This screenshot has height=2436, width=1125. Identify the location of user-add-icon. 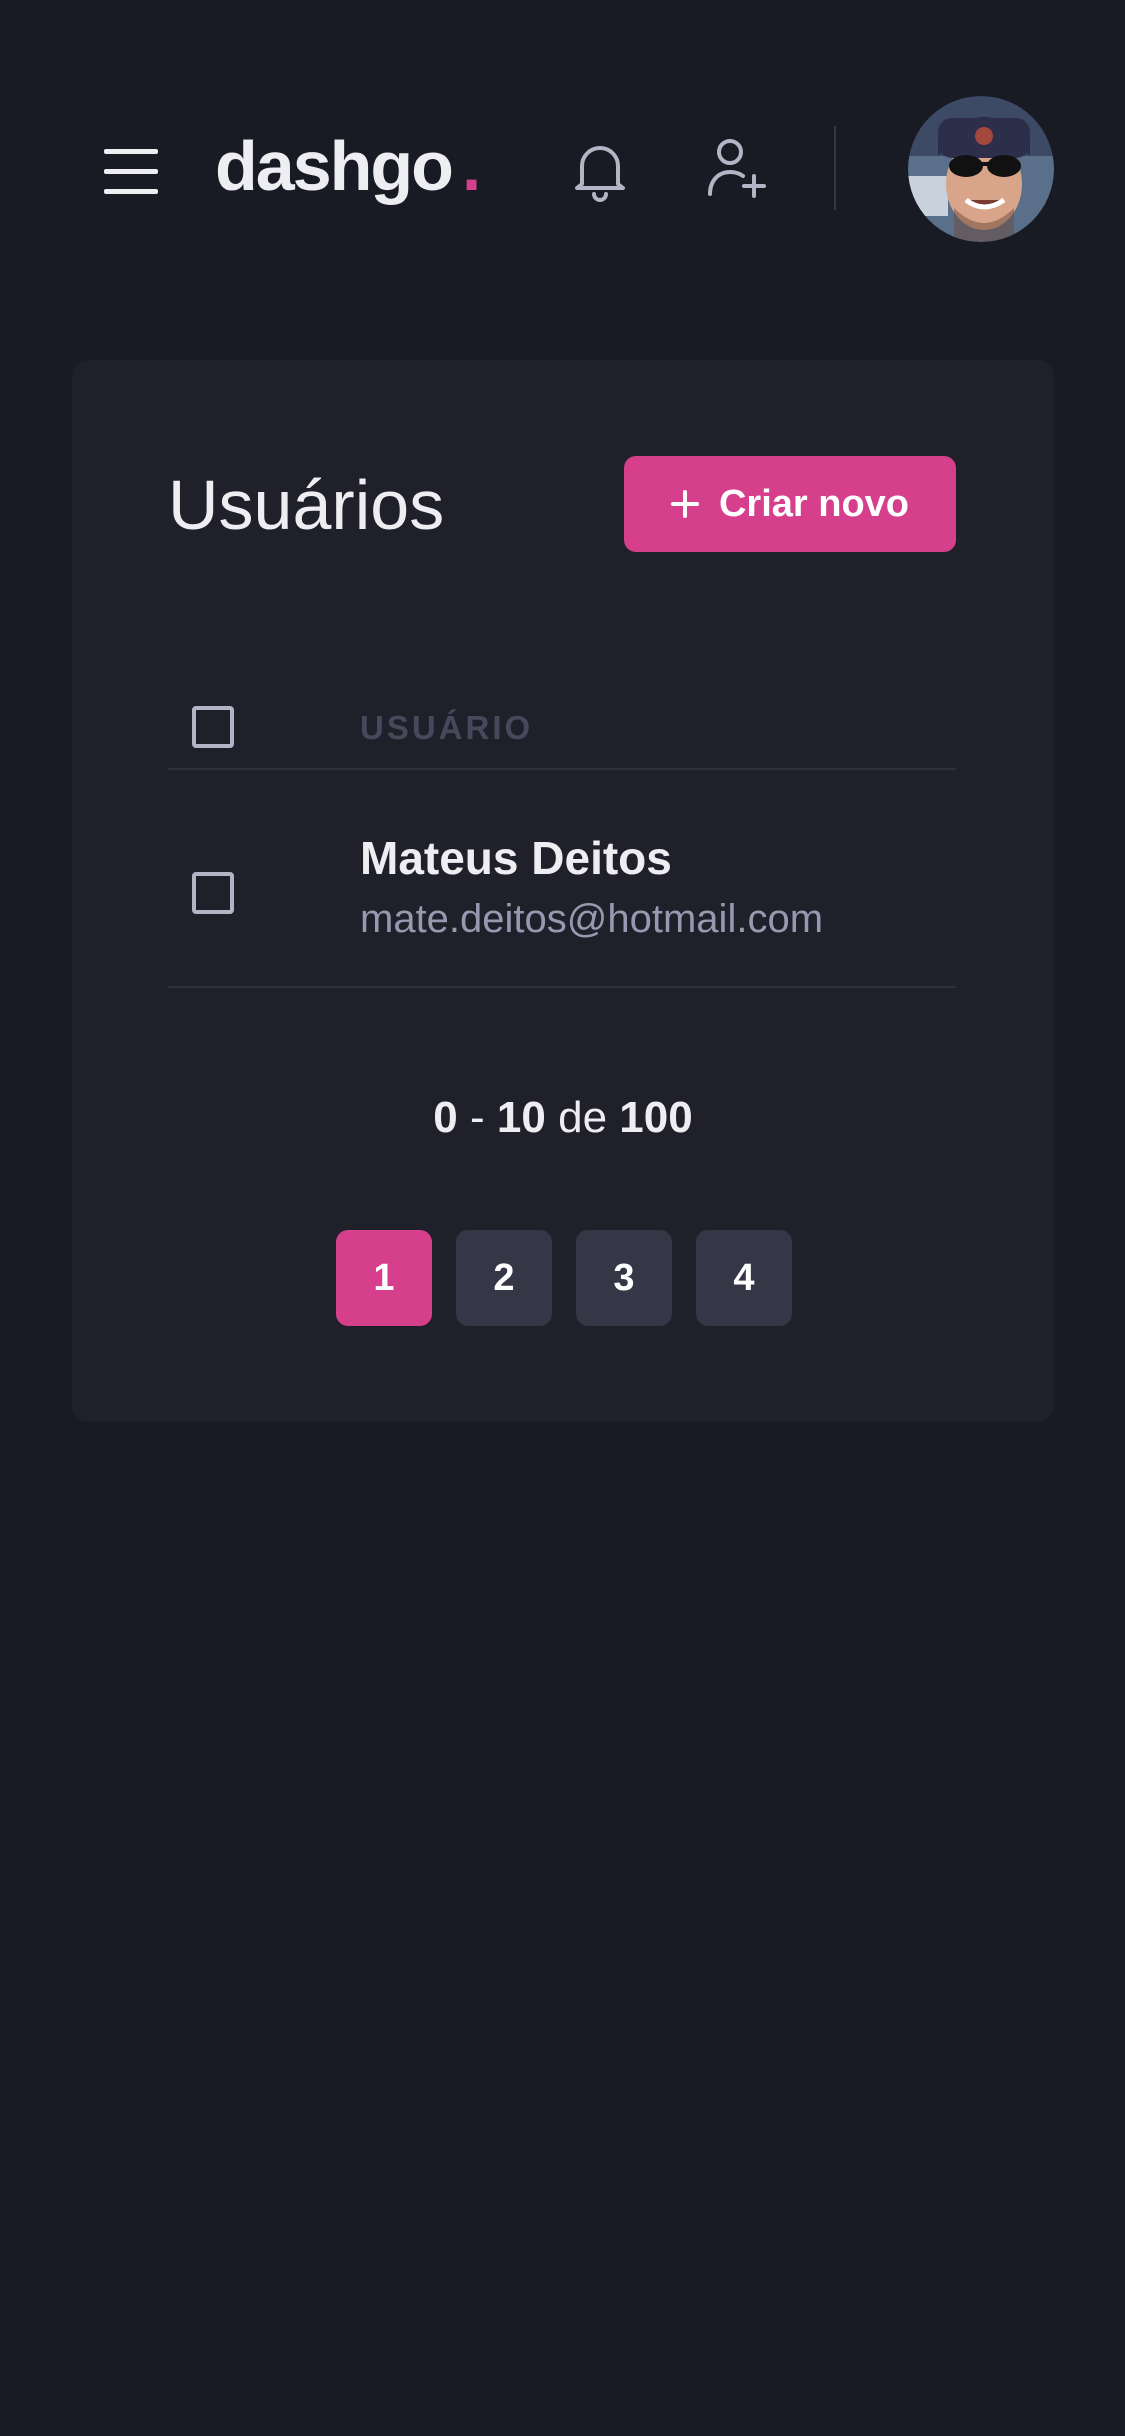
(739, 169).